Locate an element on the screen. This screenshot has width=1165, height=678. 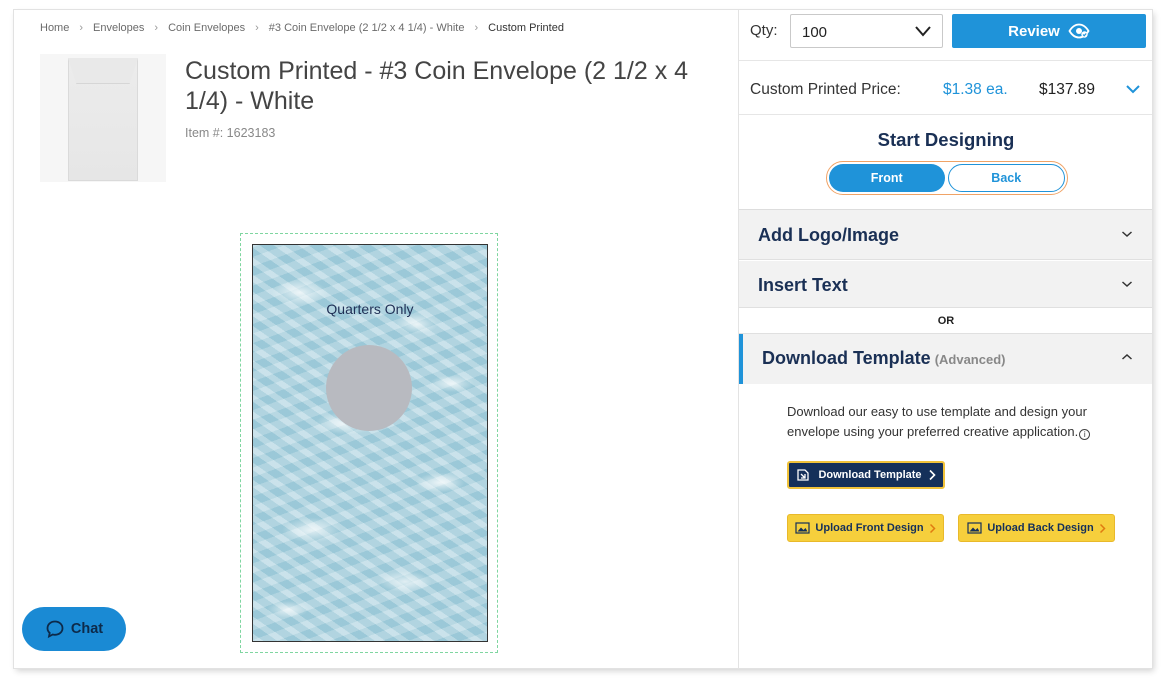
envelope-text: Quarters Only is located at coordinates (370, 309).